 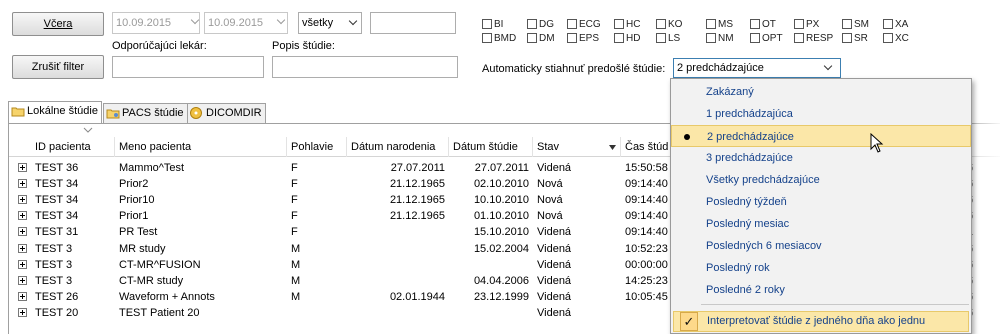 I want to click on cell-time: 10:52:23, so click(x=646, y=248).